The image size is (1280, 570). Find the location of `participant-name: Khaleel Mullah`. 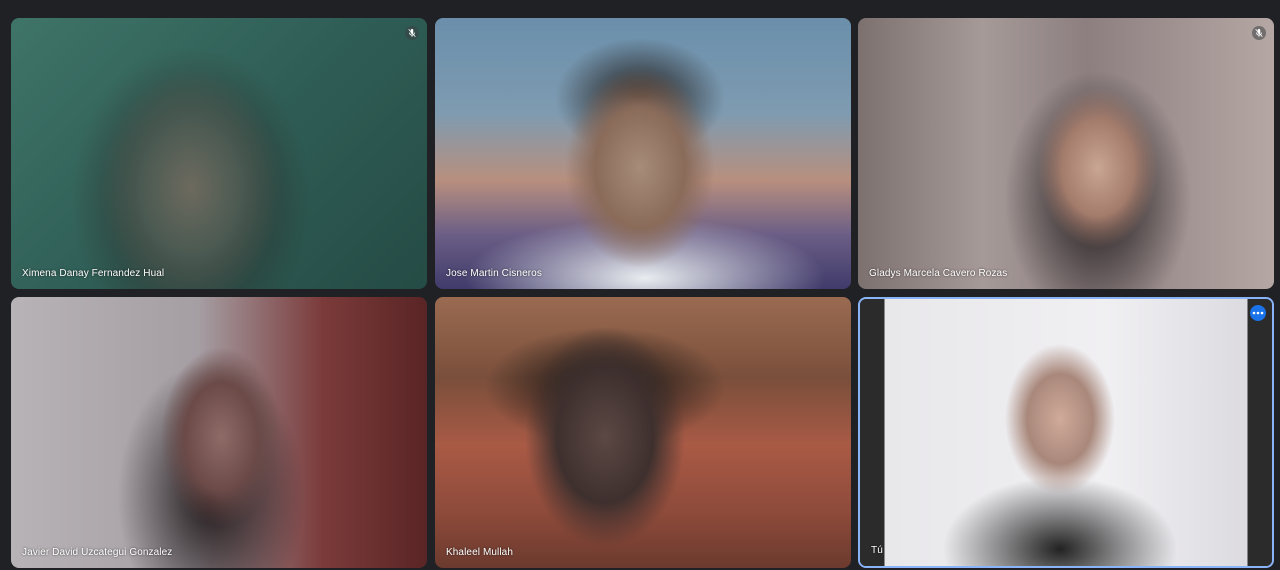

participant-name: Khaleel Mullah is located at coordinates (479, 552).